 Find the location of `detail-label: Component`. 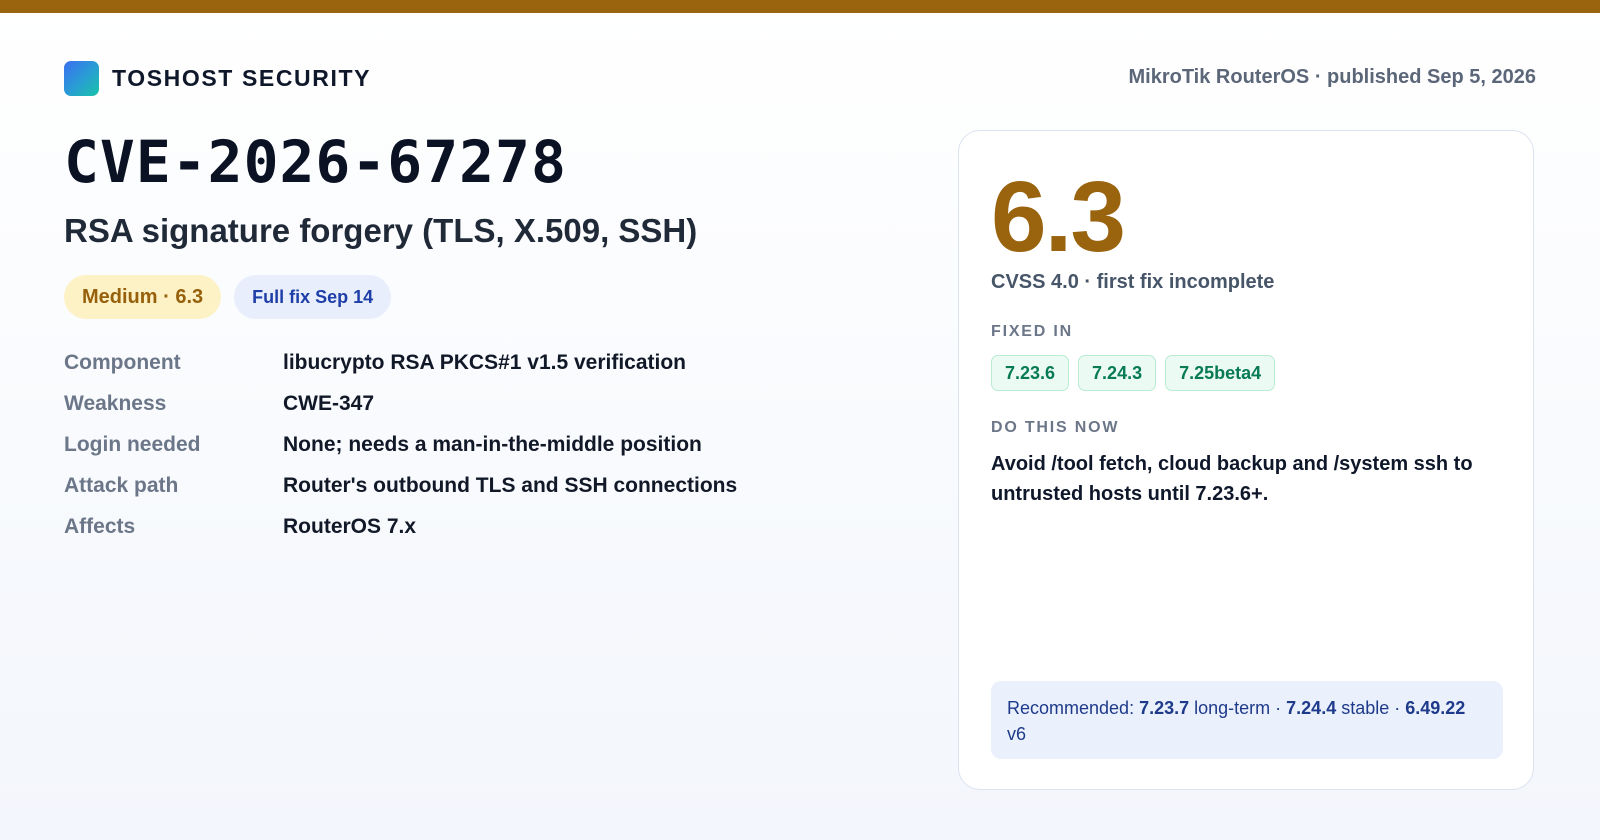

detail-label: Component is located at coordinates (122, 362).